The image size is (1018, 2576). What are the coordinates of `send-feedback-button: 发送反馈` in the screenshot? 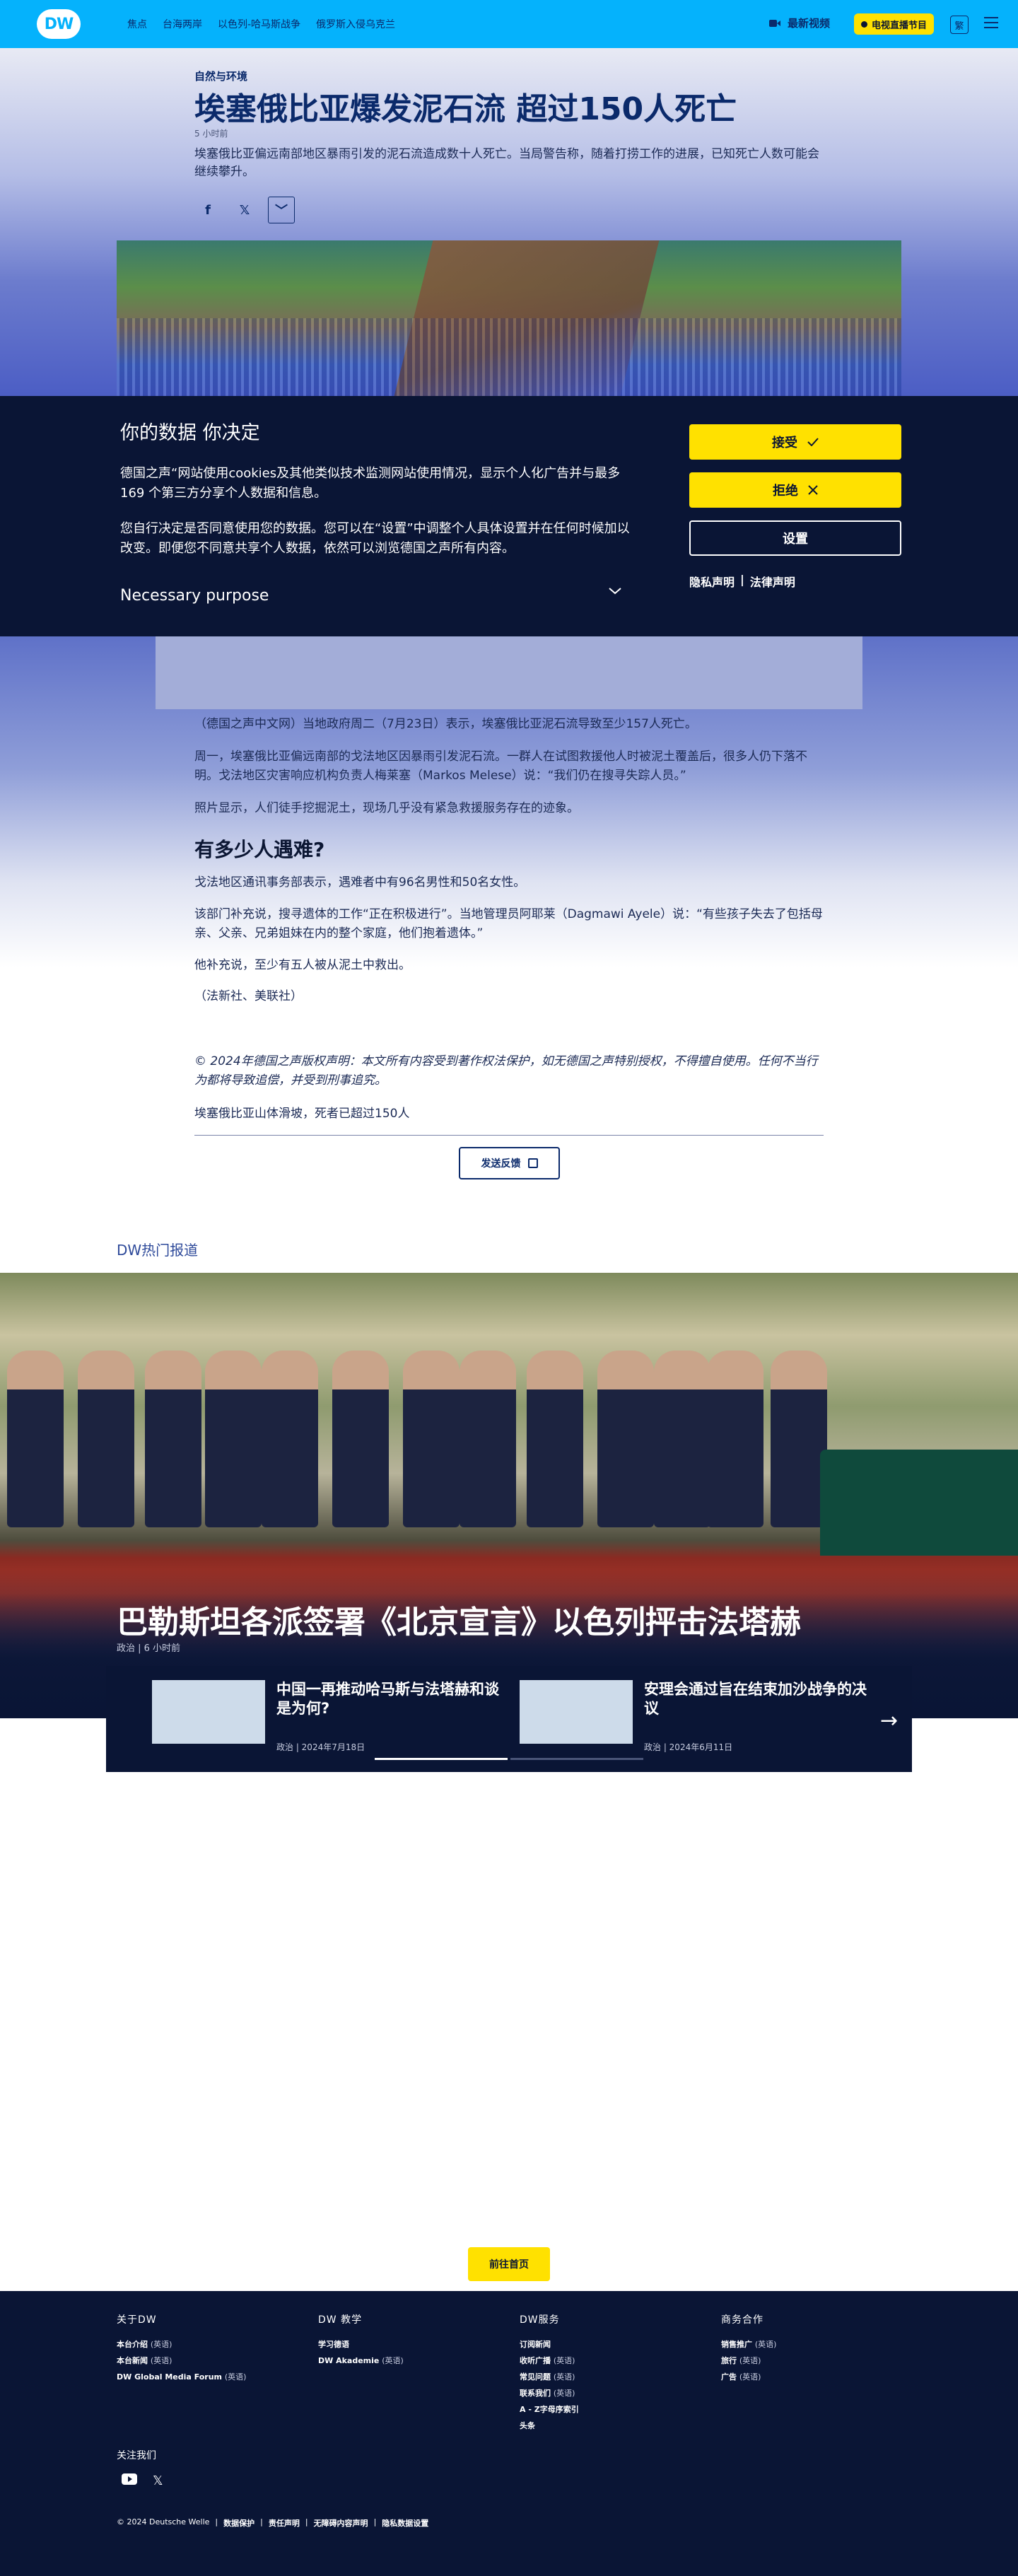 It's located at (510, 1163).